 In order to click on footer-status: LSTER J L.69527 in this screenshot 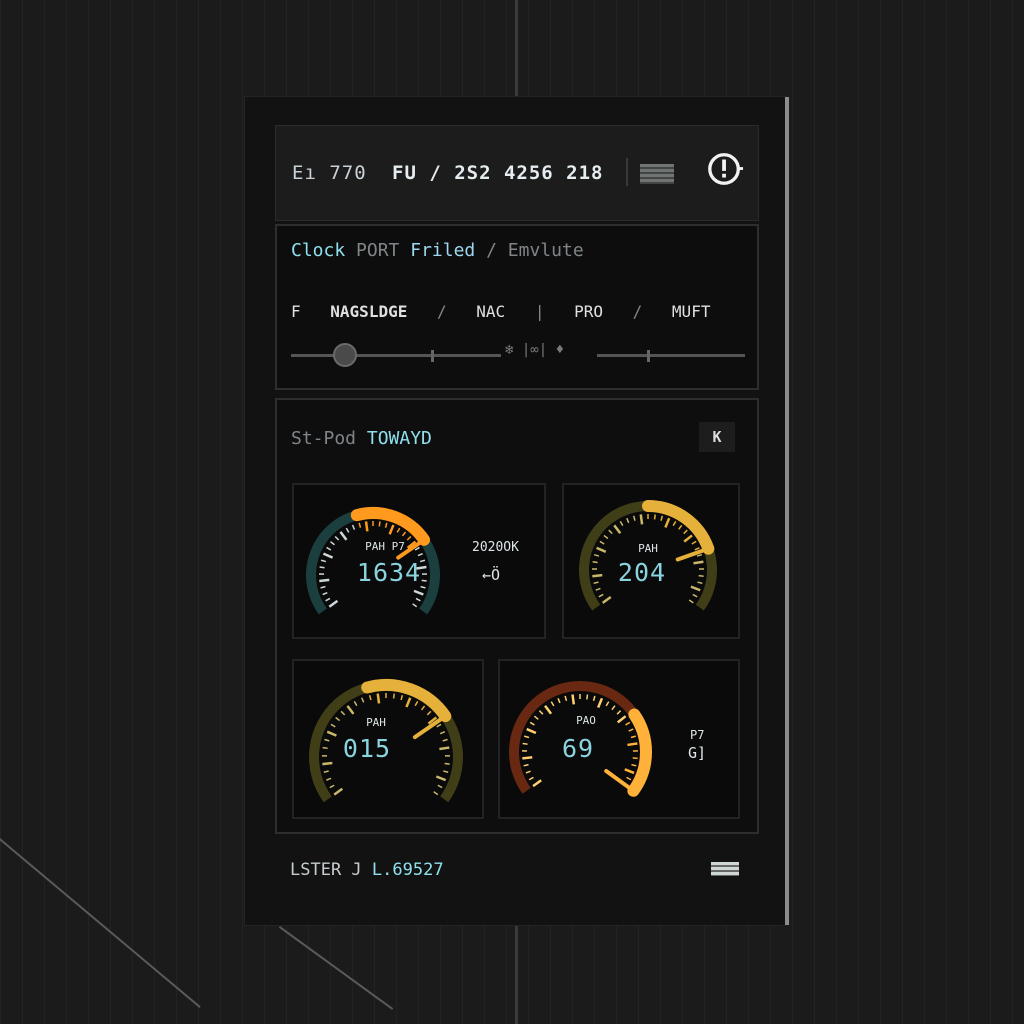, I will do `click(367, 870)`.